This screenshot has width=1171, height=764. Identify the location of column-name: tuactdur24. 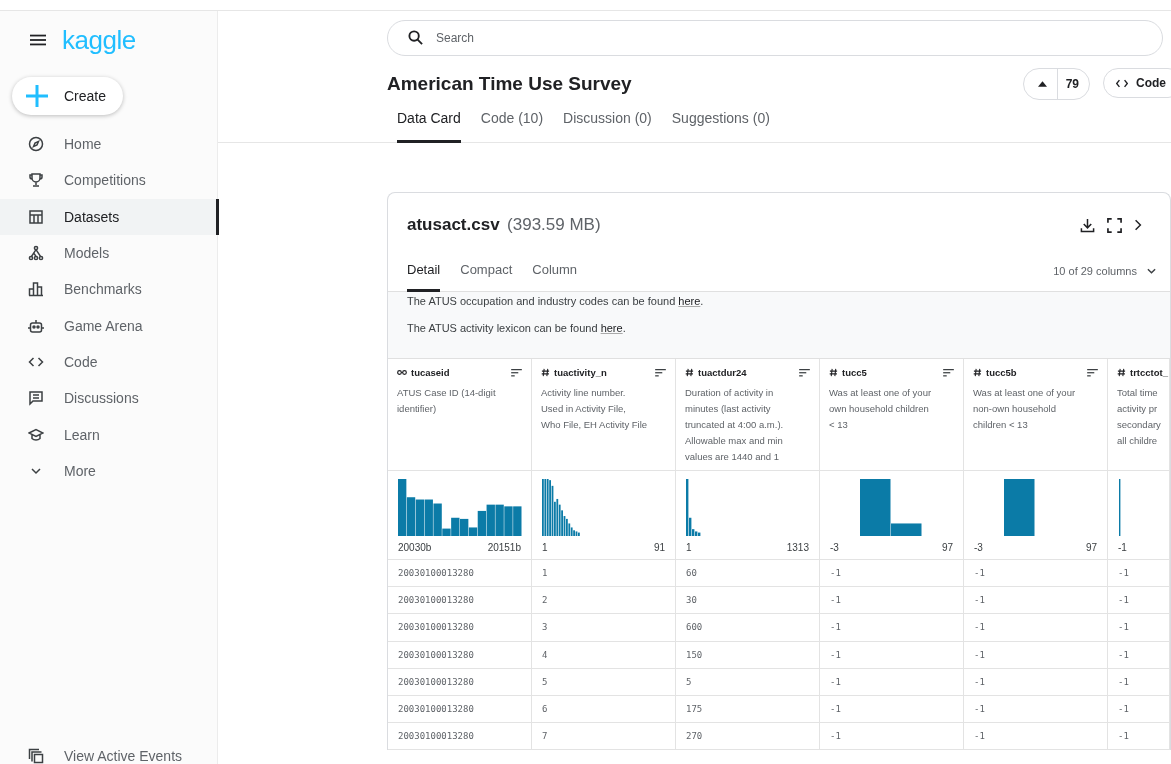
(722, 372).